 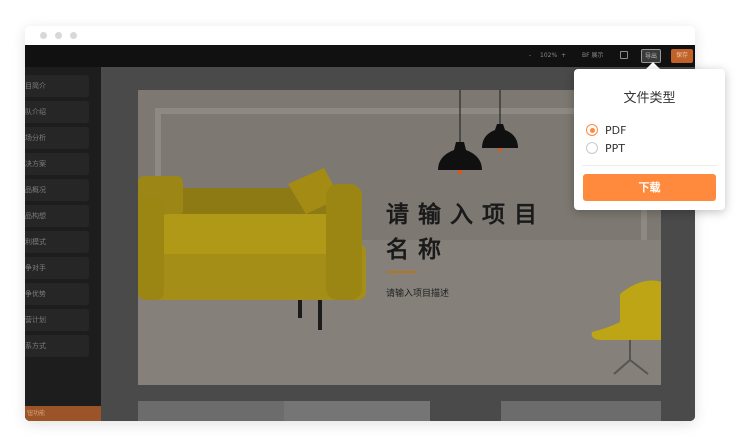 What do you see at coordinates (649, 187) in the screenshot?
I see `download-button: 下载` at bounding box center [649, 187].